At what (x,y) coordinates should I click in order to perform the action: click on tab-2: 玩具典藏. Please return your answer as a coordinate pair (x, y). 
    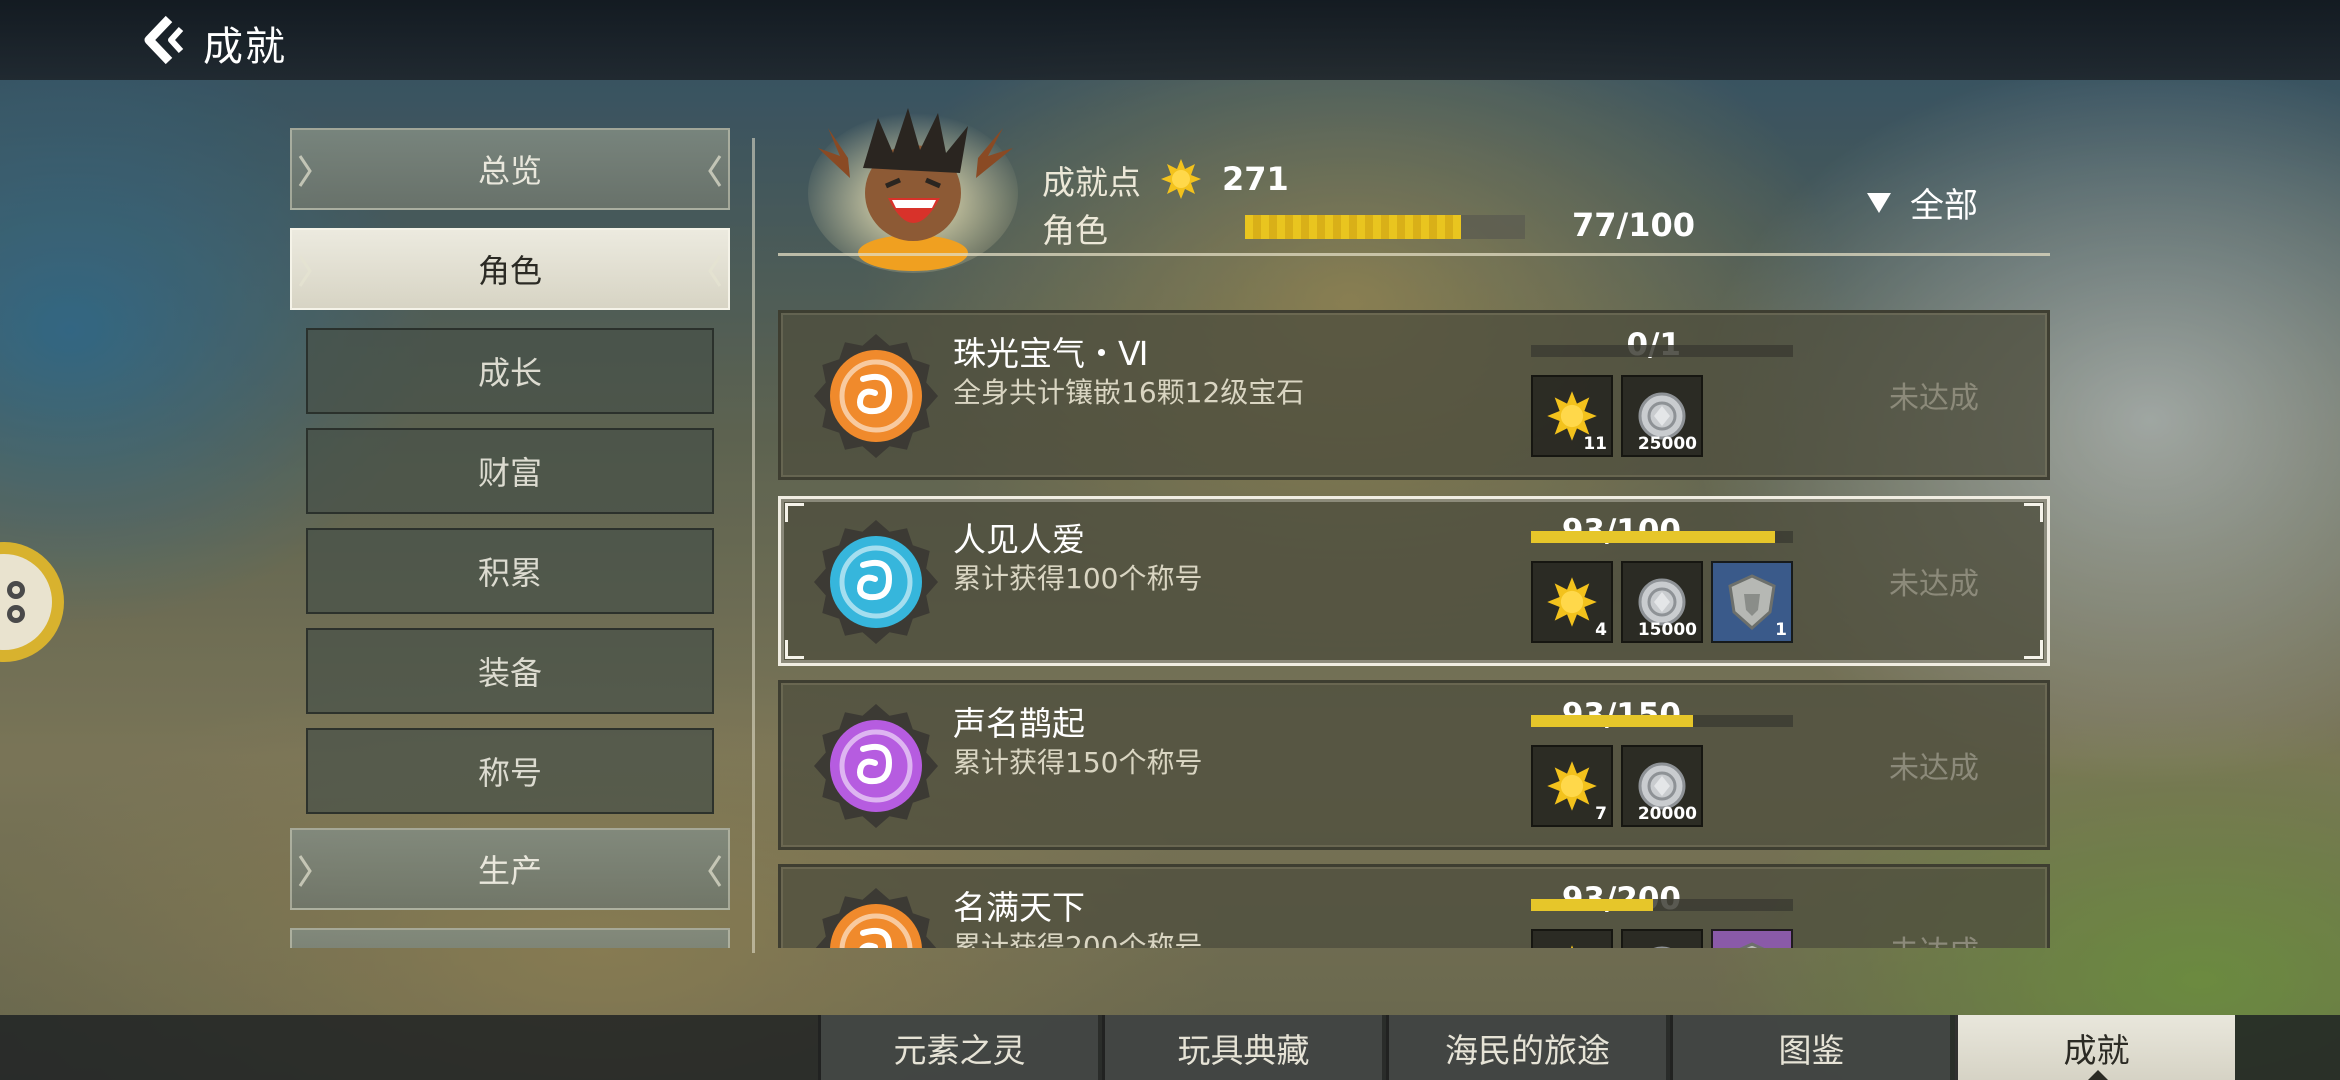
    Looking at the image, I should click on (1242, 1047).